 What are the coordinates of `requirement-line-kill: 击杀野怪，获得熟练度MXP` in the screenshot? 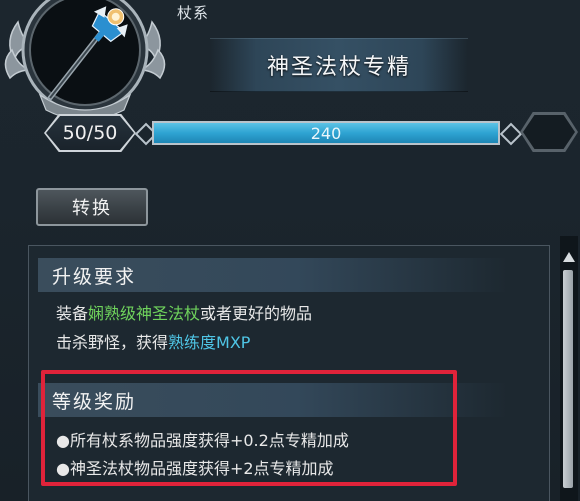 It's located at (153, 342).